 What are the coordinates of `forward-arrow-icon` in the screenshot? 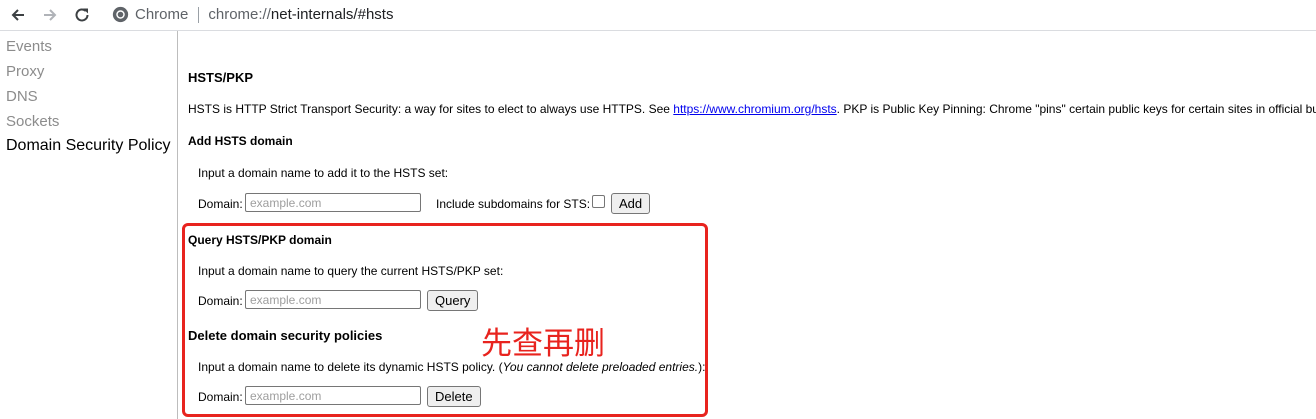 It's located at (50, 15).